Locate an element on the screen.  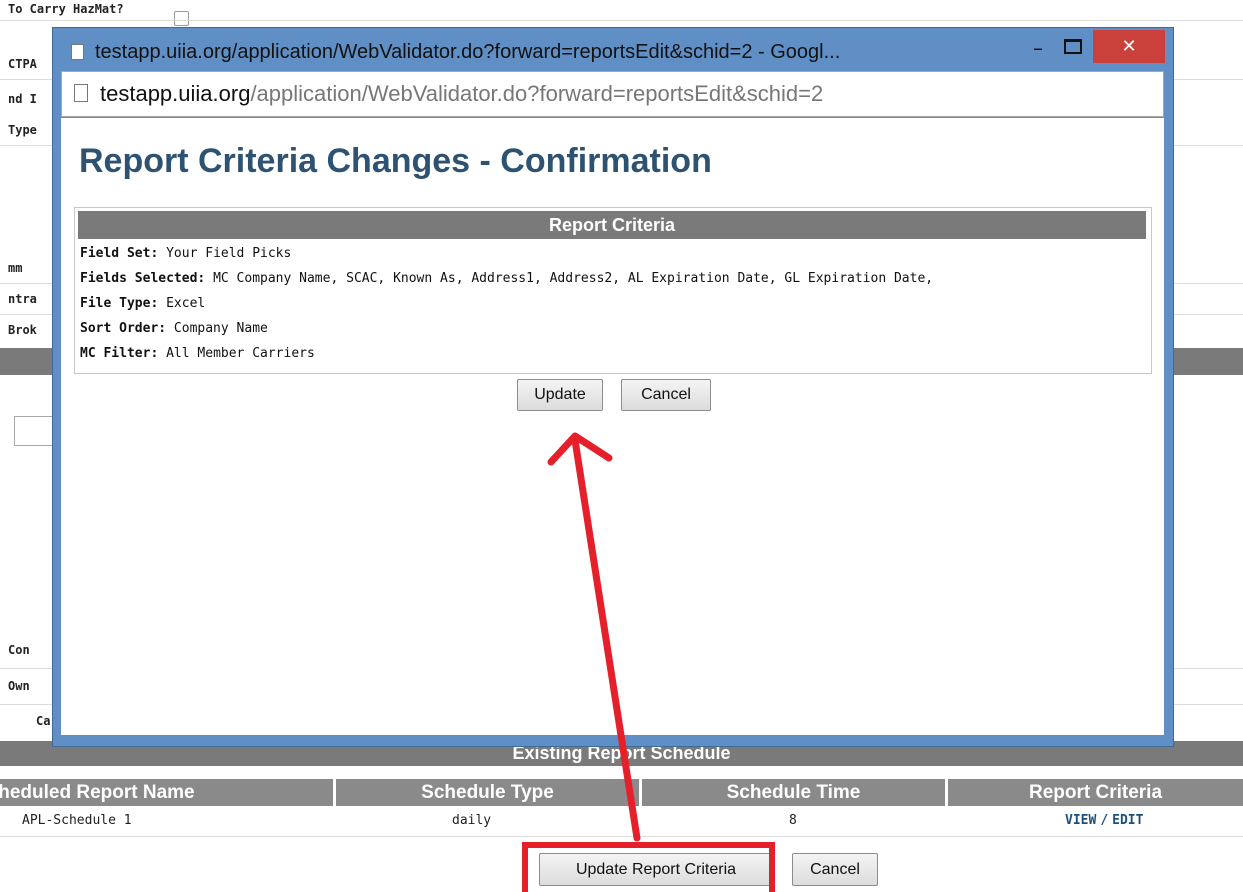
annotation-arrow is located at coordinates (594, 637).